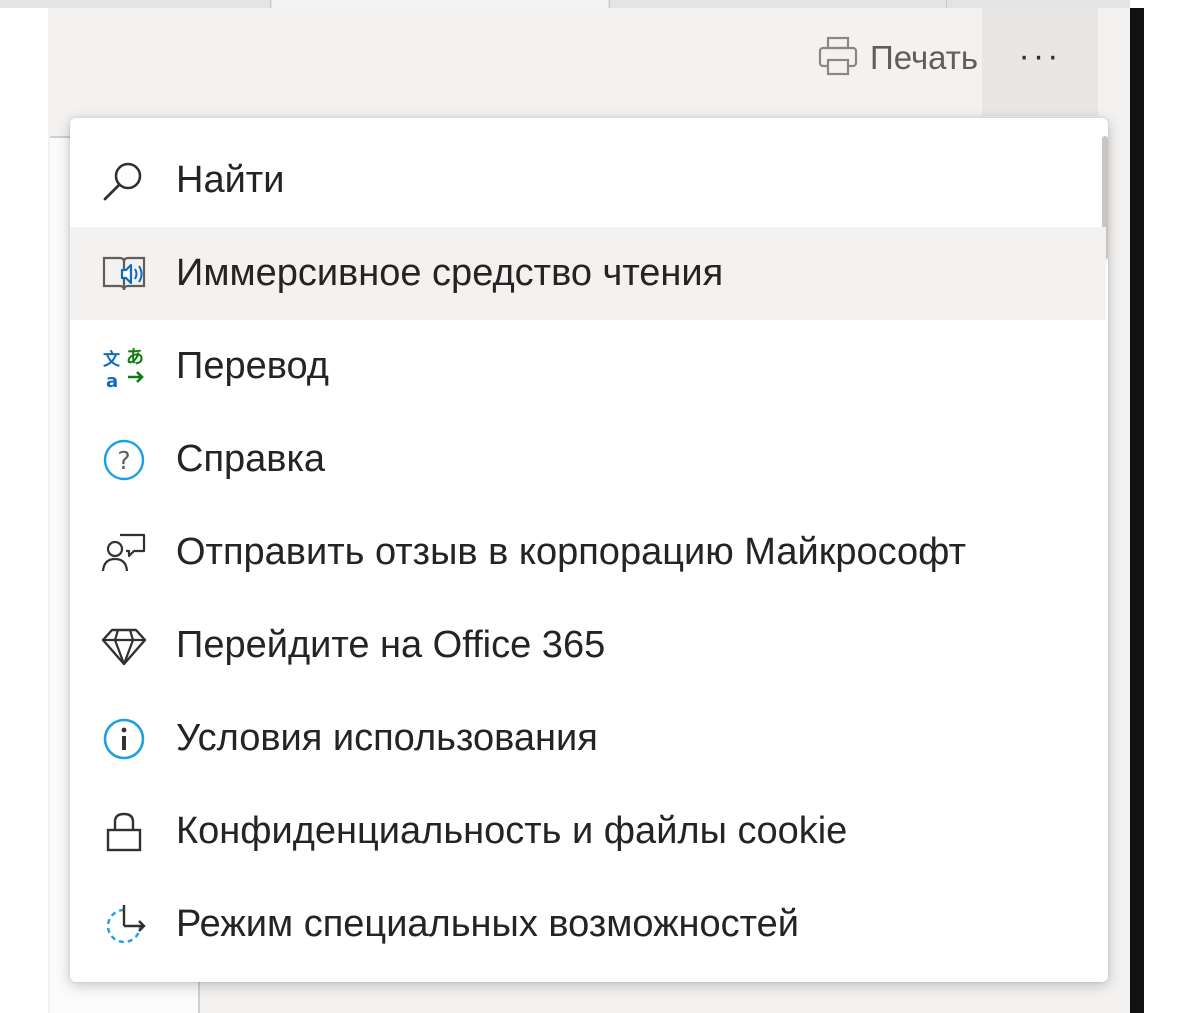 The width and height of the screenshot is (1200, 1013). I want to click on menu-item-accessibility-mode: Режим специальных возможностей, so click(588, 924).